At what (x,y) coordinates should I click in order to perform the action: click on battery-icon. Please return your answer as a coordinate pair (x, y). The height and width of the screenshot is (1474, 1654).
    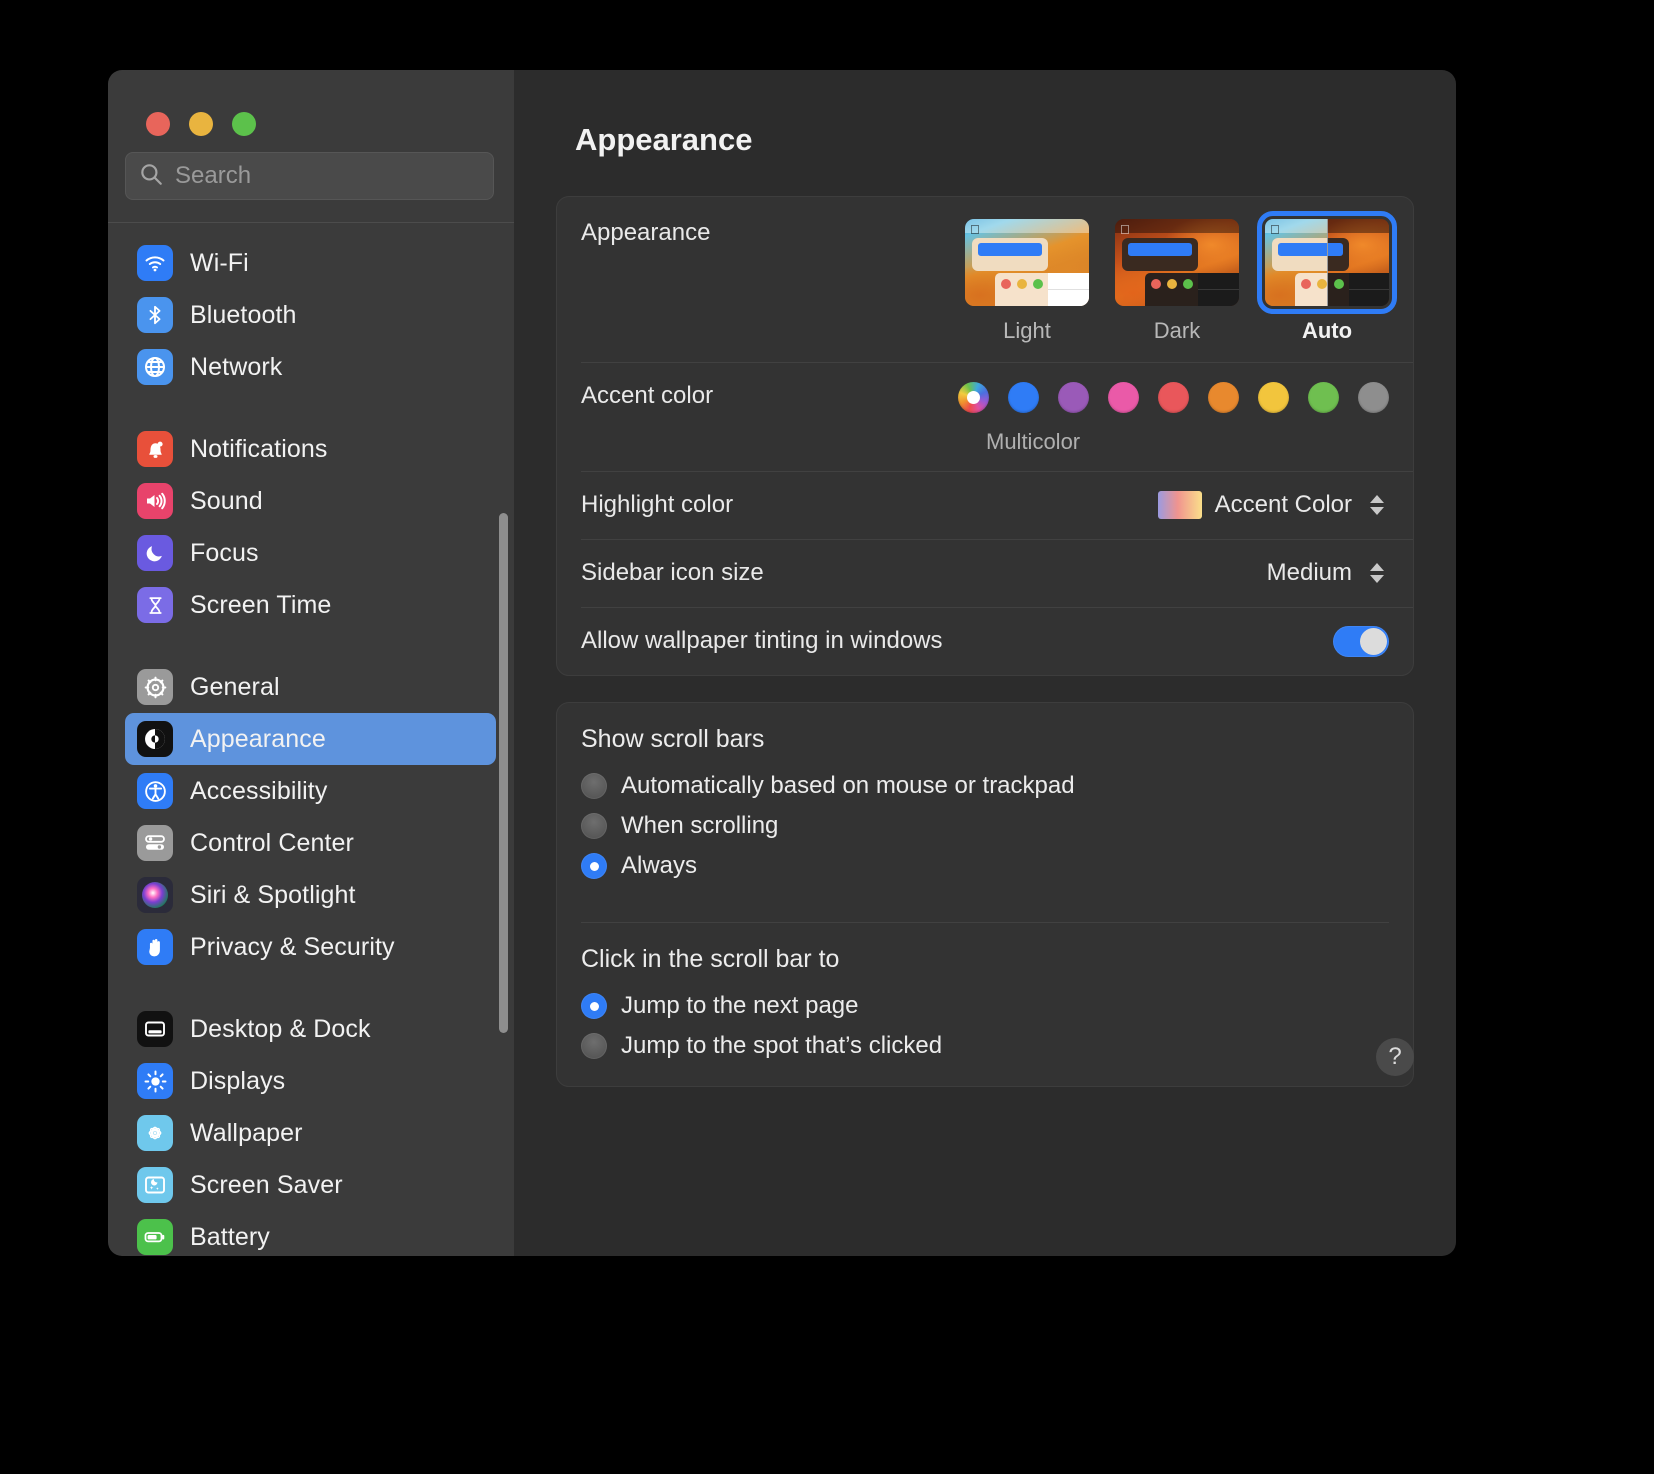
    Looking at the image, I should click on (155, 1237).